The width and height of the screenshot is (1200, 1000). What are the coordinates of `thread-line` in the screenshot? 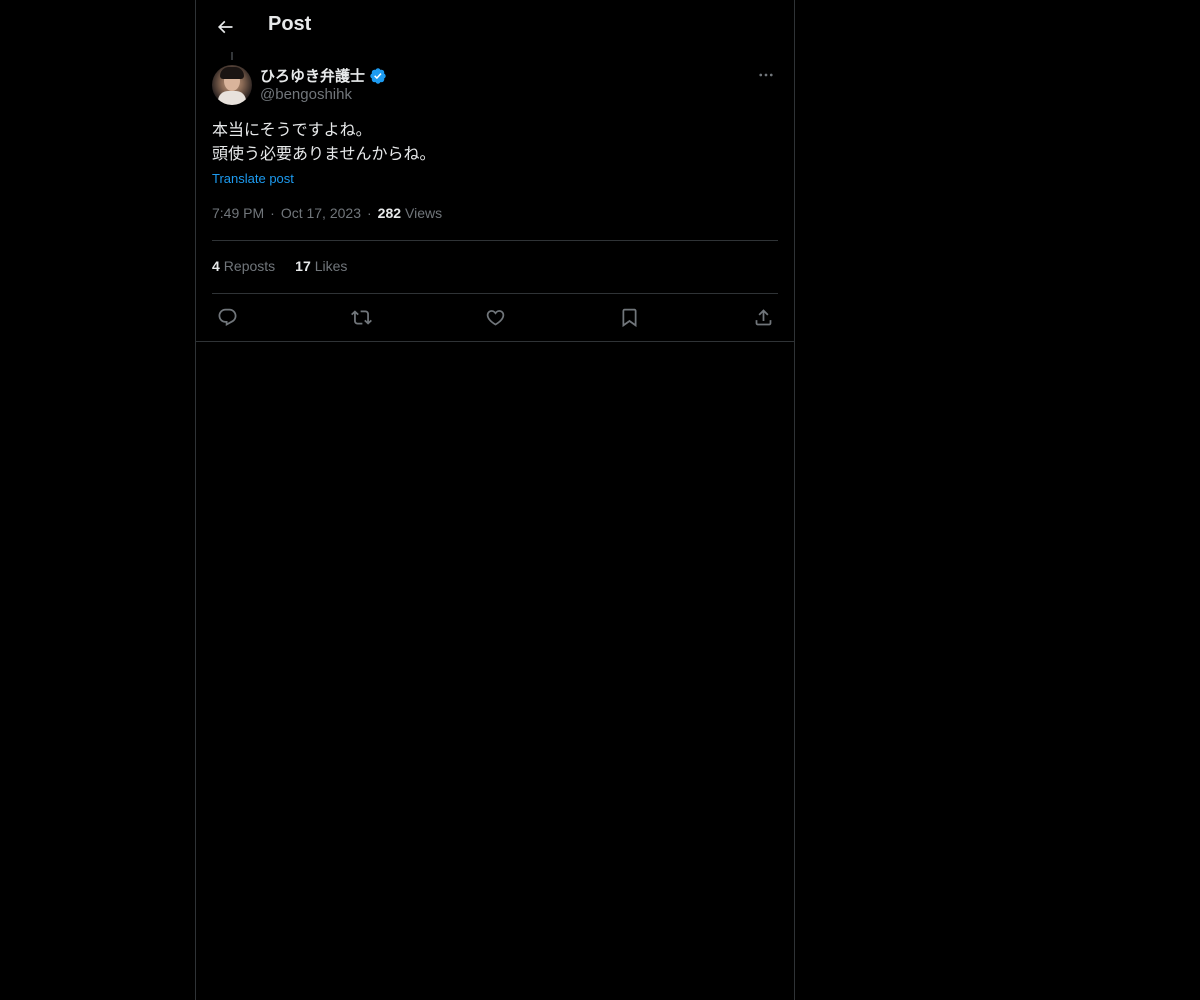 It's located at (232, 56).